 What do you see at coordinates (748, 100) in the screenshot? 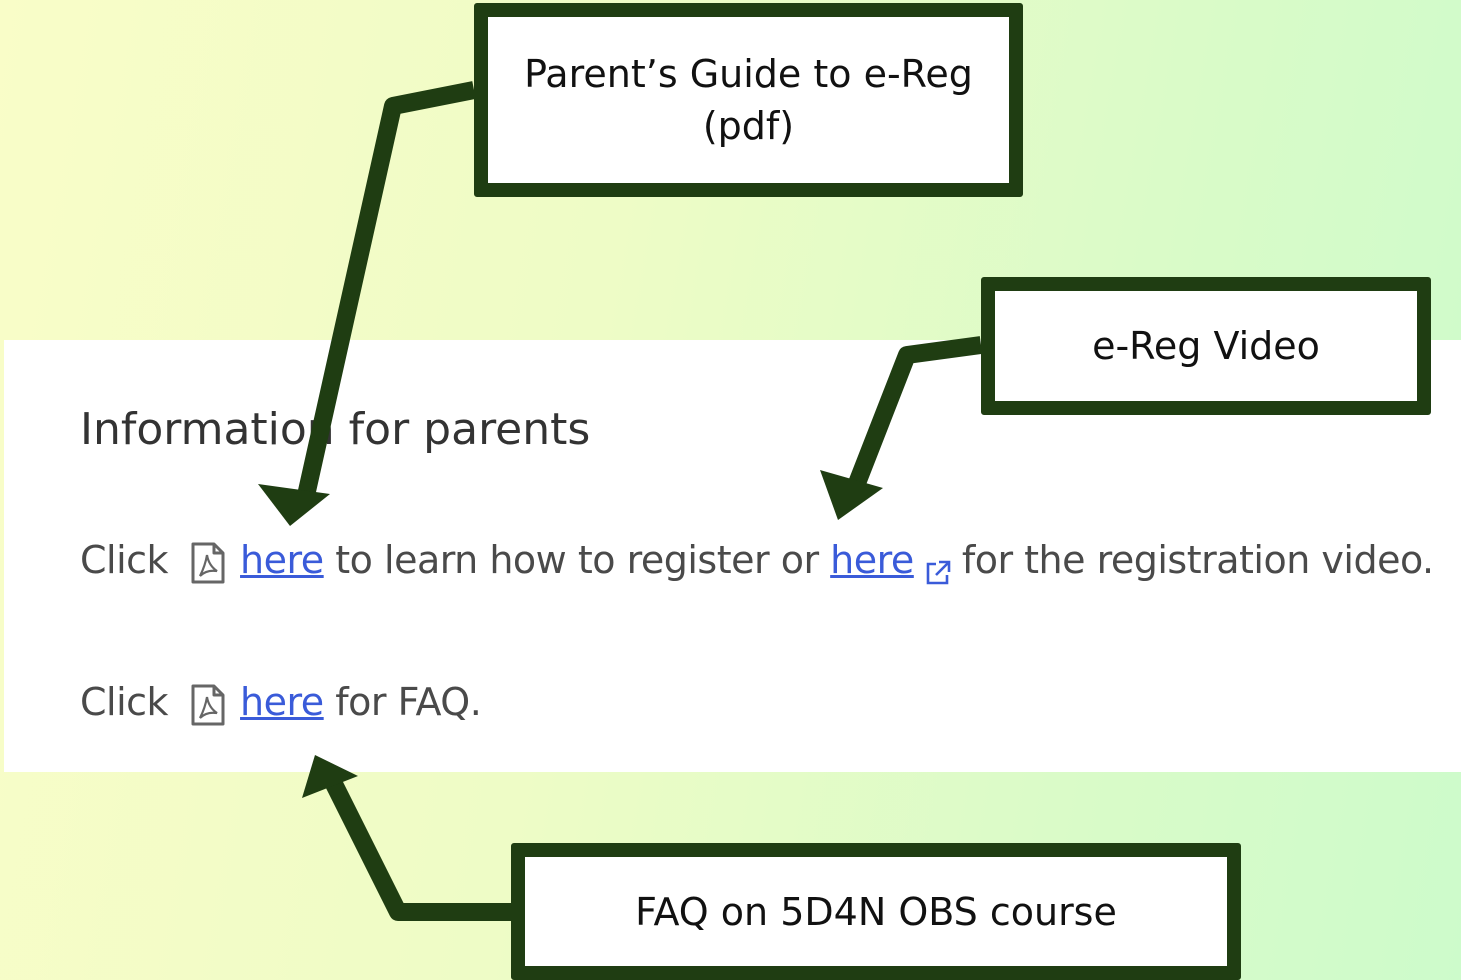
I see `parents-guide-callout: Parent’s Guide to e-Reg (pdf)` at bounding box center [748, 100].